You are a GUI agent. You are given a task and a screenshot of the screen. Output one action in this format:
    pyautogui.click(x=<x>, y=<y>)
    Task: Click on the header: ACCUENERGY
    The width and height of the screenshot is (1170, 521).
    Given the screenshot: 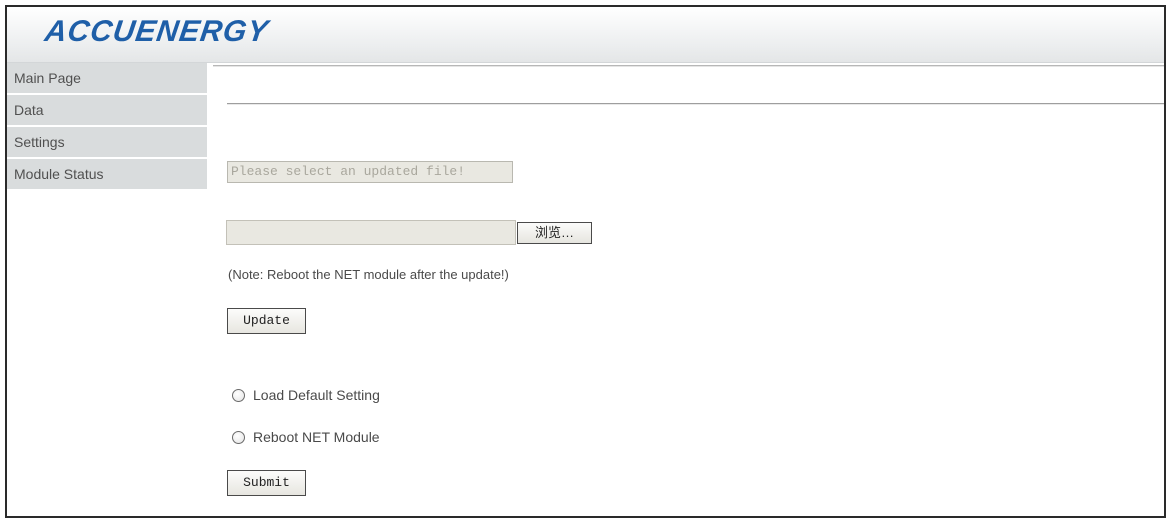 What is the action you would take?
    pyautogui.click(x=585, y=35)
    